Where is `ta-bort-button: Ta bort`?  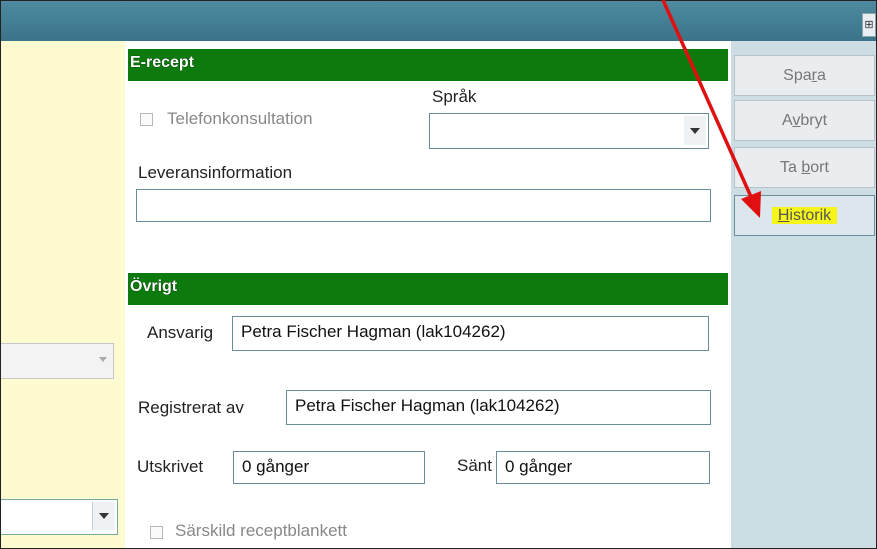 ta-bort-button: Ta bort is located at coordinates (804, 167).